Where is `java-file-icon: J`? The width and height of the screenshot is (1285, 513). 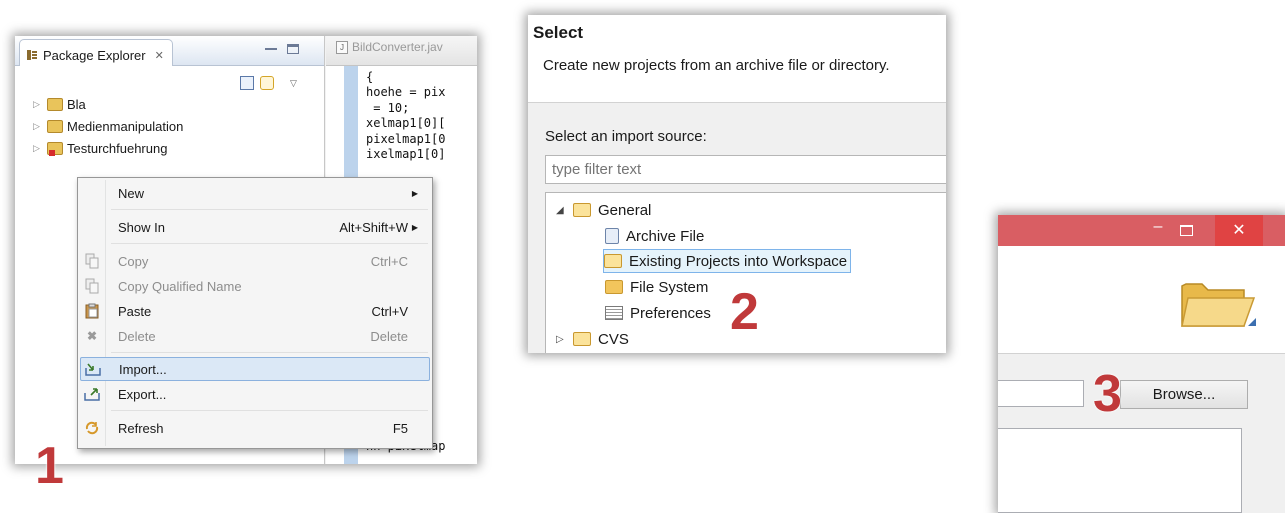
java-file-icon: J is located at coordinates (342, 47).